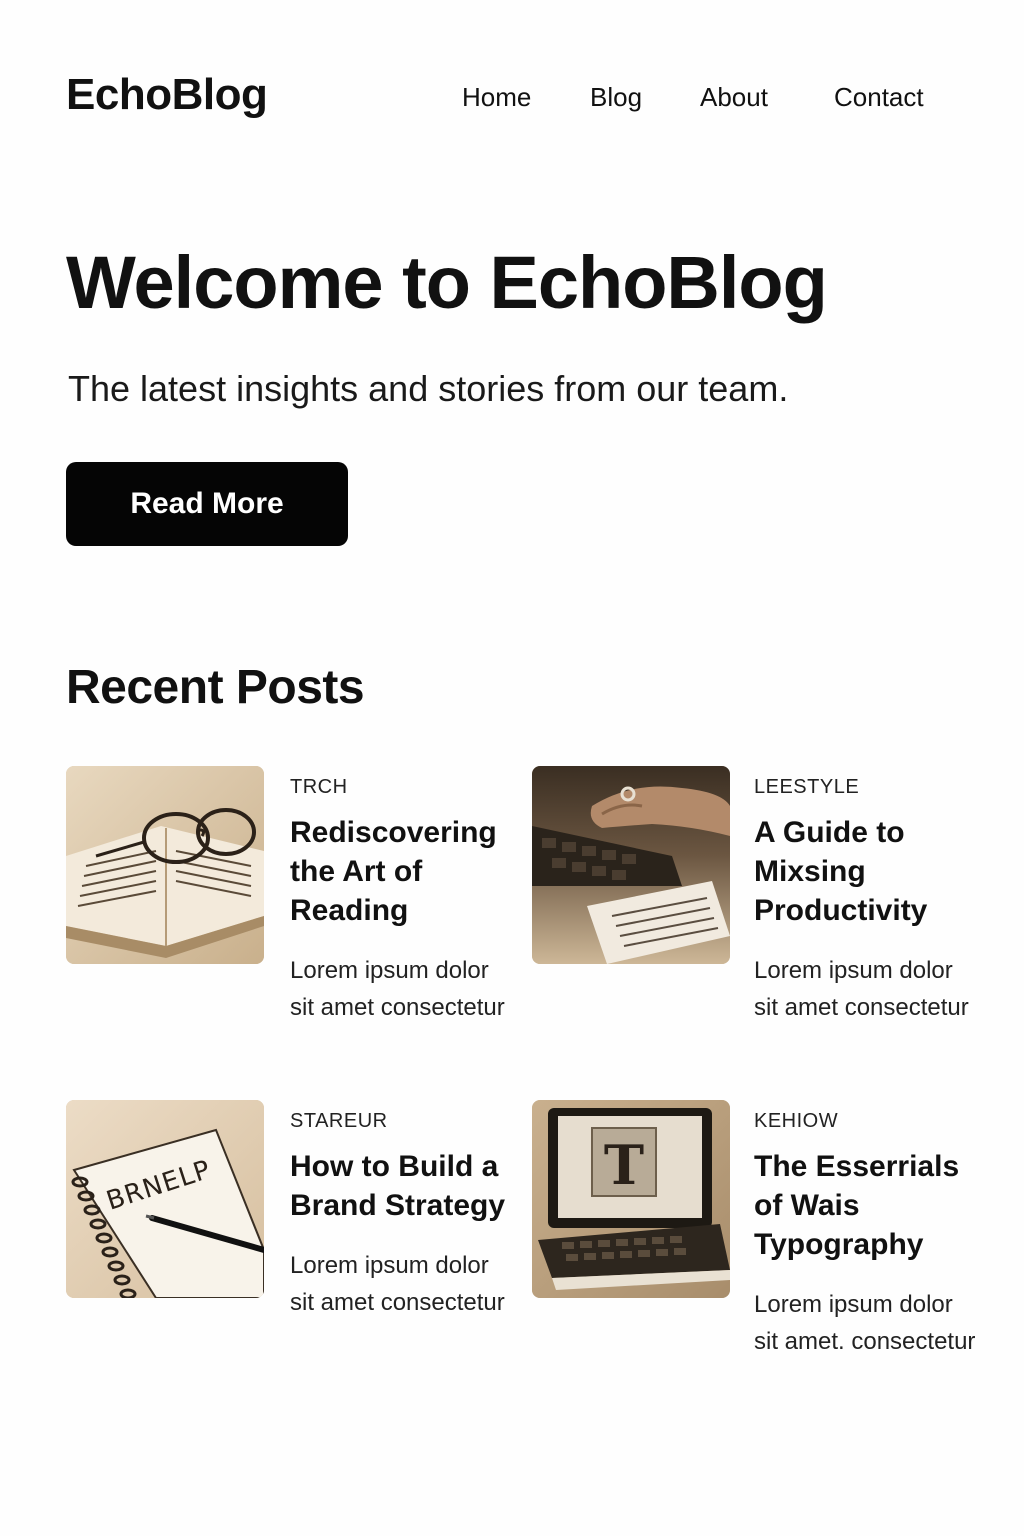 The image size is (1024, 1536). I want to click on post-title: The Esserrials of Wais Typography, so click(865, 1205).